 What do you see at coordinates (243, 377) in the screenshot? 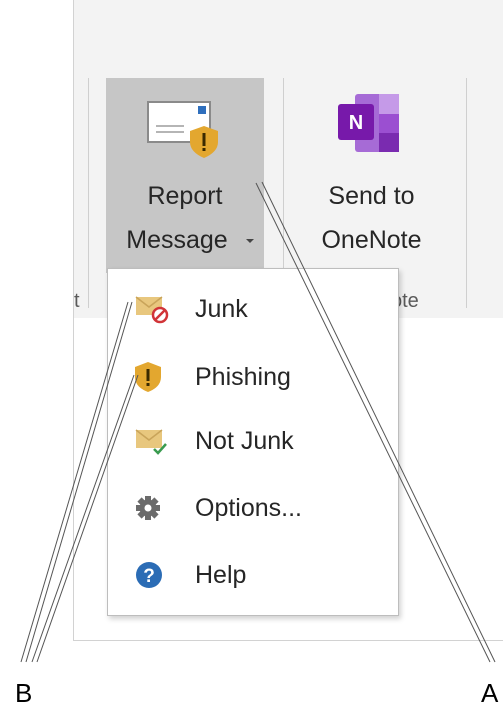
I see `menu-item-label: Phishing` at bounding box center [243, 377].